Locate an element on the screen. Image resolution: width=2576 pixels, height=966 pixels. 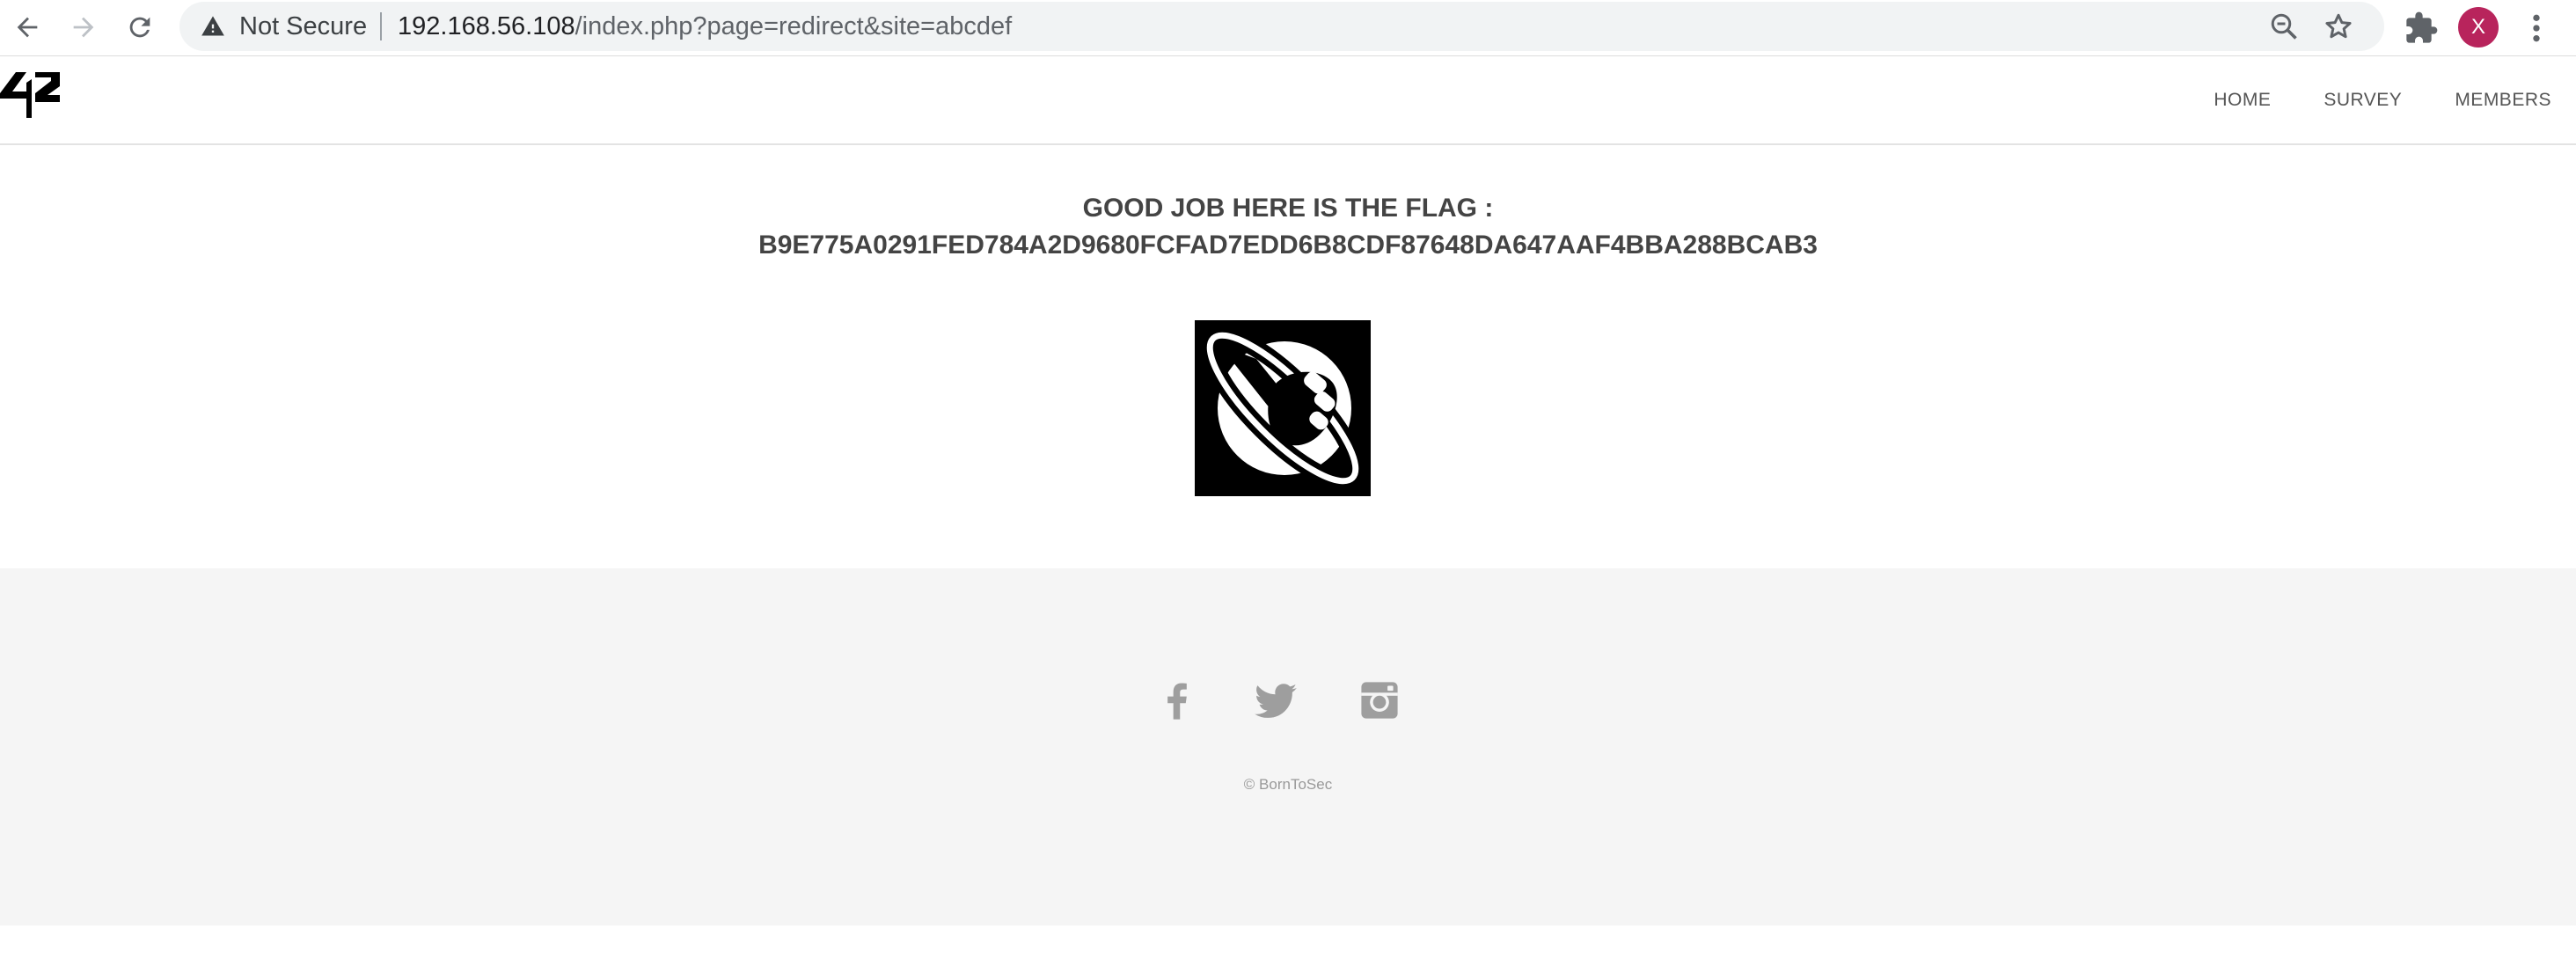
profile-initial: X is located at coordinates (2477, 27).